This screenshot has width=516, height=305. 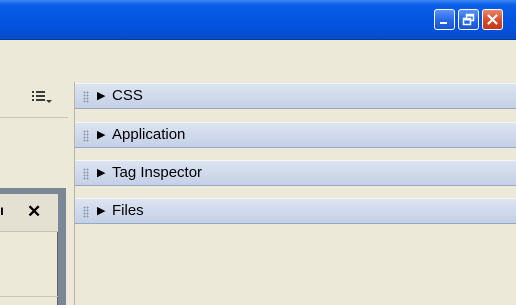 What do you see at coordinates (127, 95) in the screenshot?
I see `panel-title: CSS` at bounding box center [127, 95].